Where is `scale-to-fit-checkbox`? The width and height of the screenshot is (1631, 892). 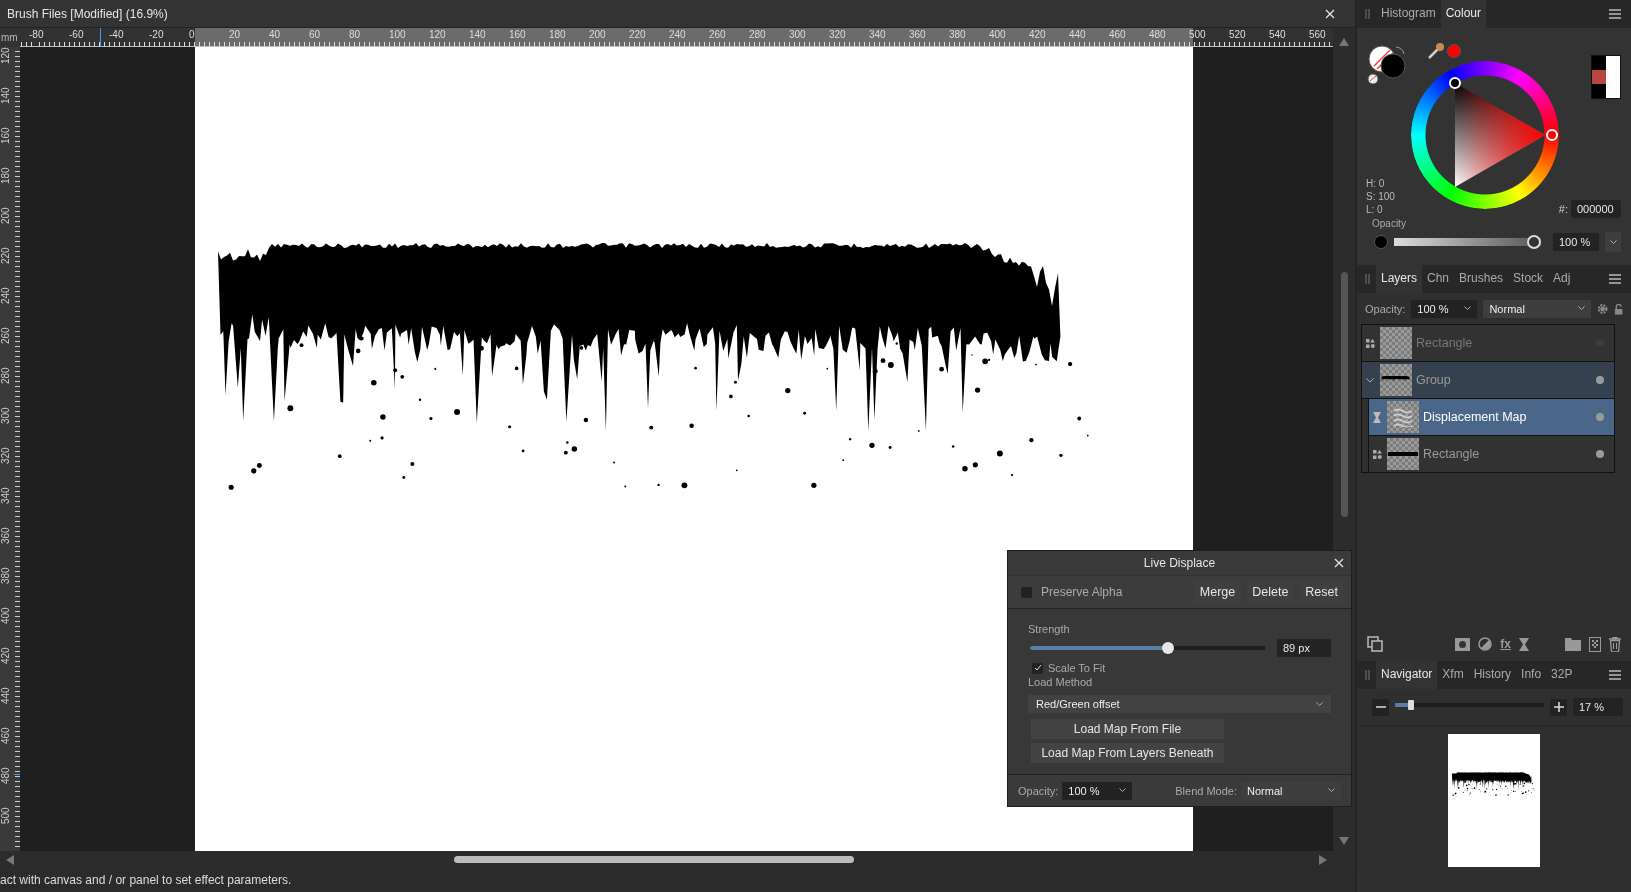
scale-to-fit-checkbox is located at coordinates (1037, 668).